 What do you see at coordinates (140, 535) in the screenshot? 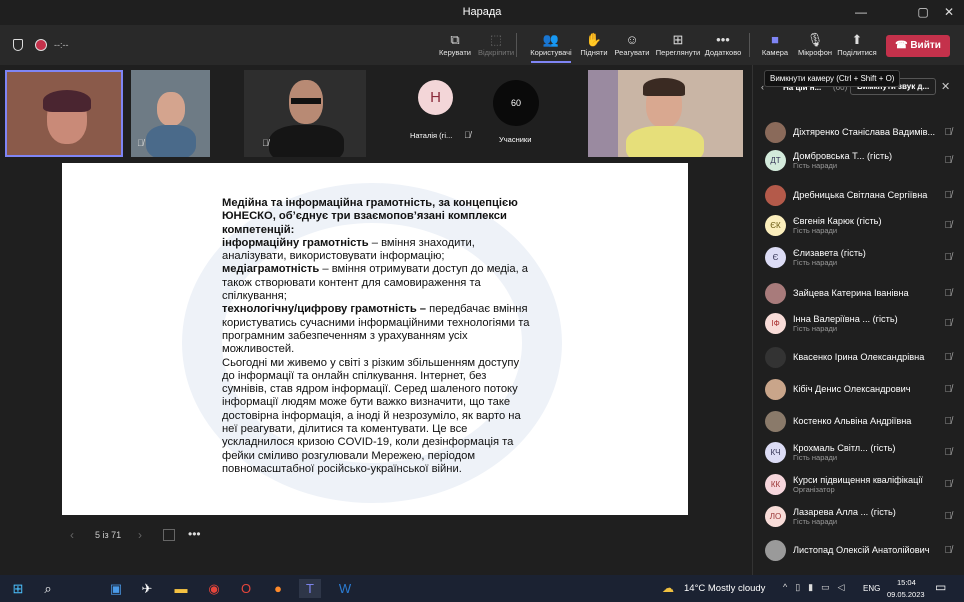
I see `next-slide-button: ›` at bounding box center [140, 535].